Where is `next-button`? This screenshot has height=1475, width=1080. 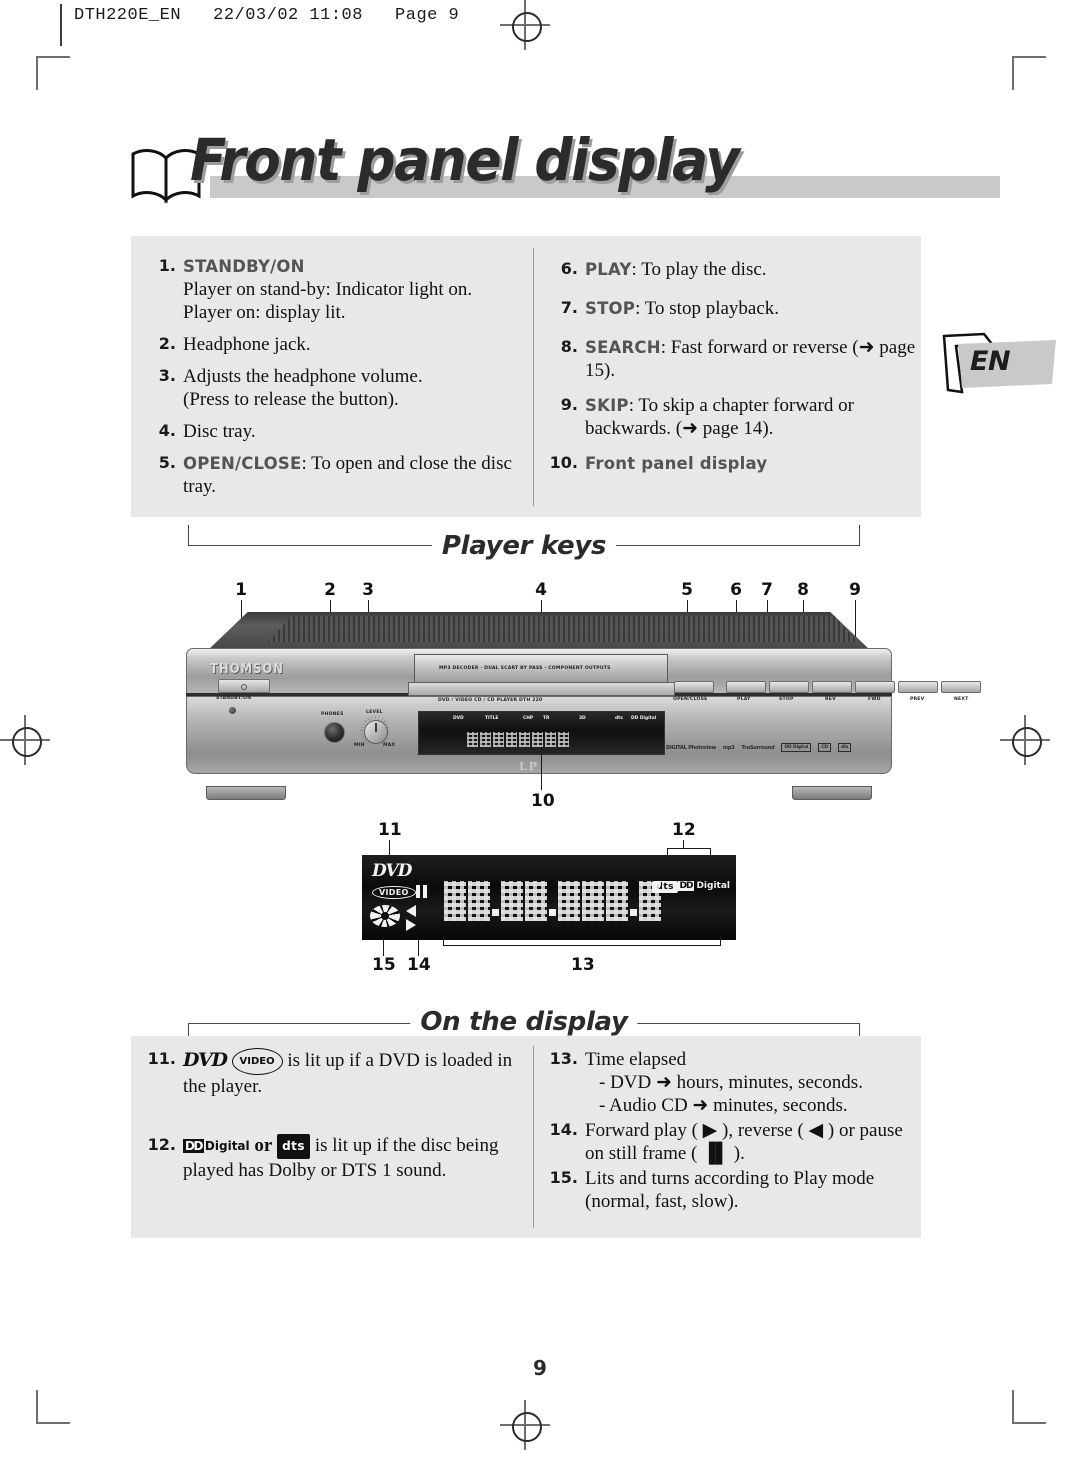
next-button is located at coordinates (961, 687).